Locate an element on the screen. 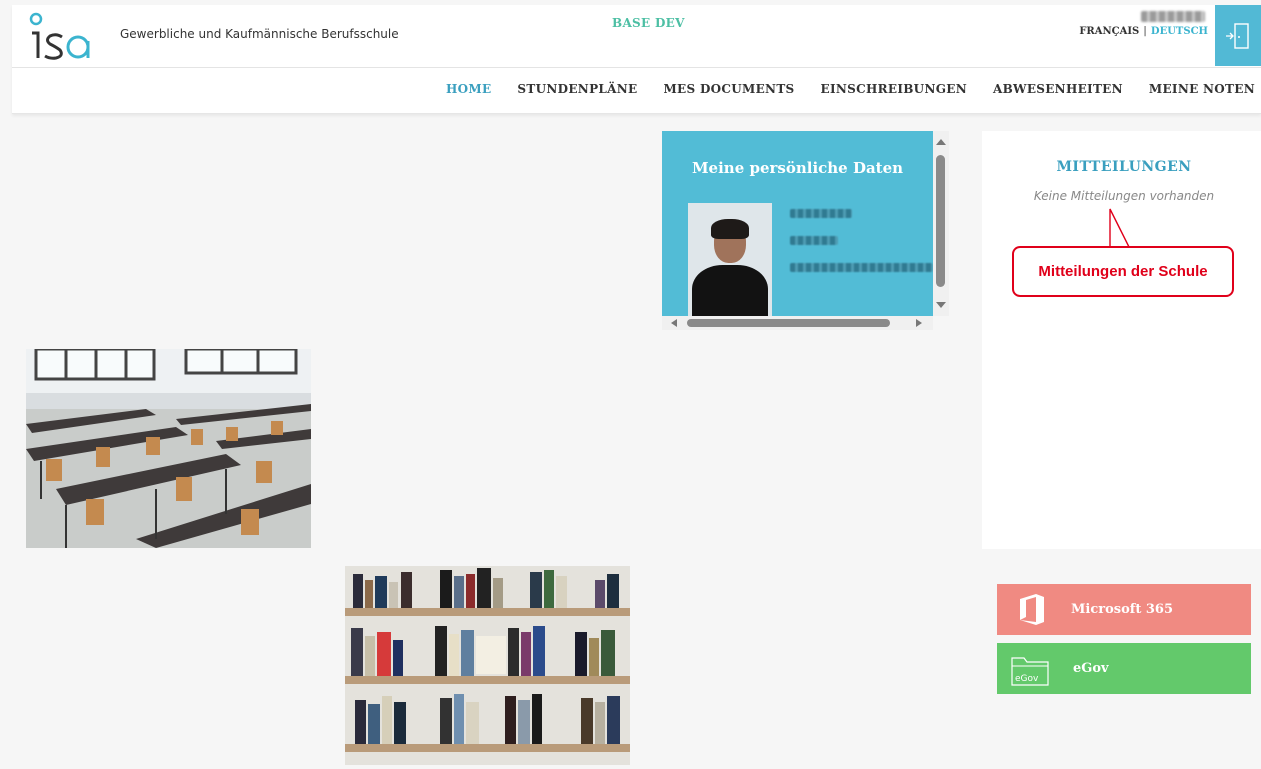 Image resolution: width=1261 pixels, height=769 pixels. nav-abwesenheiten: ABWESENHEITEN is located at coordinates (1058, 89).